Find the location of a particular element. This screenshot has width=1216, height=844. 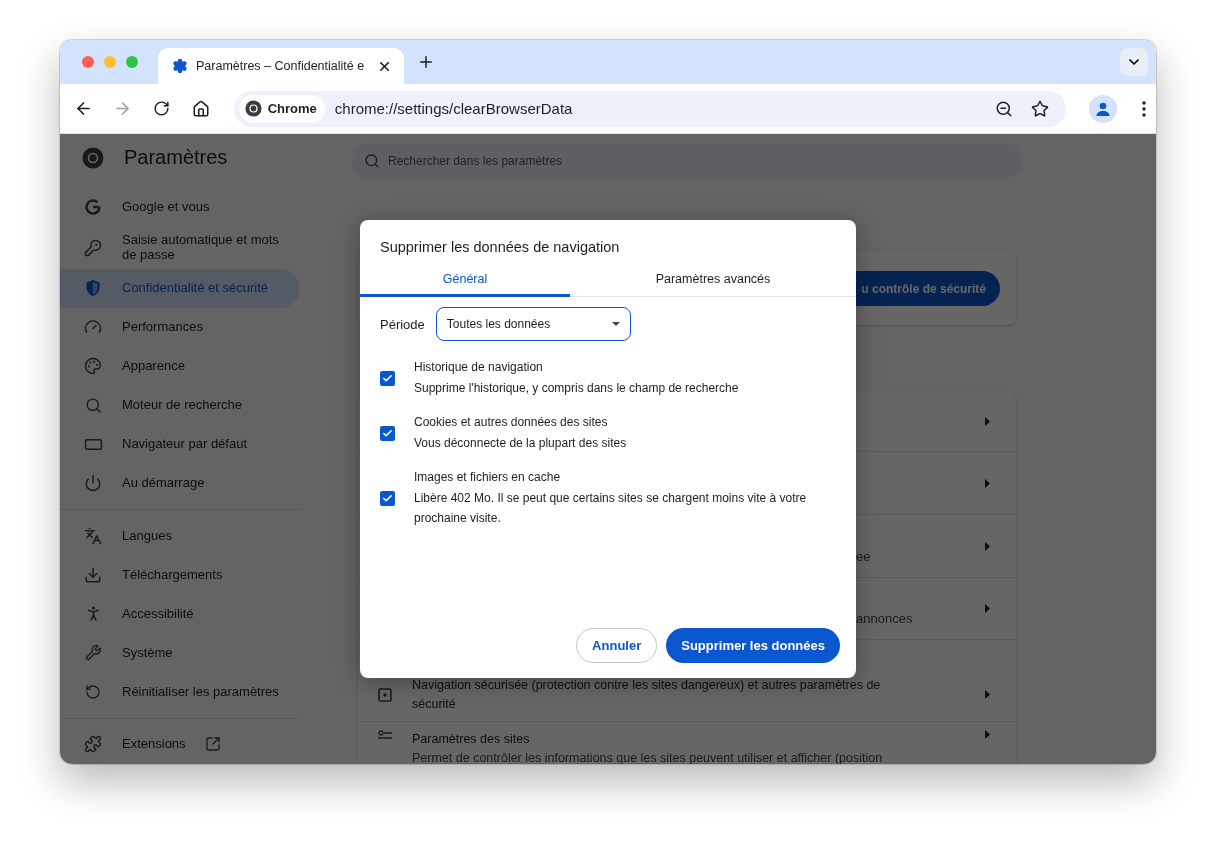

sidebar-label: Téléchargements is located at coordinates (172, 575).